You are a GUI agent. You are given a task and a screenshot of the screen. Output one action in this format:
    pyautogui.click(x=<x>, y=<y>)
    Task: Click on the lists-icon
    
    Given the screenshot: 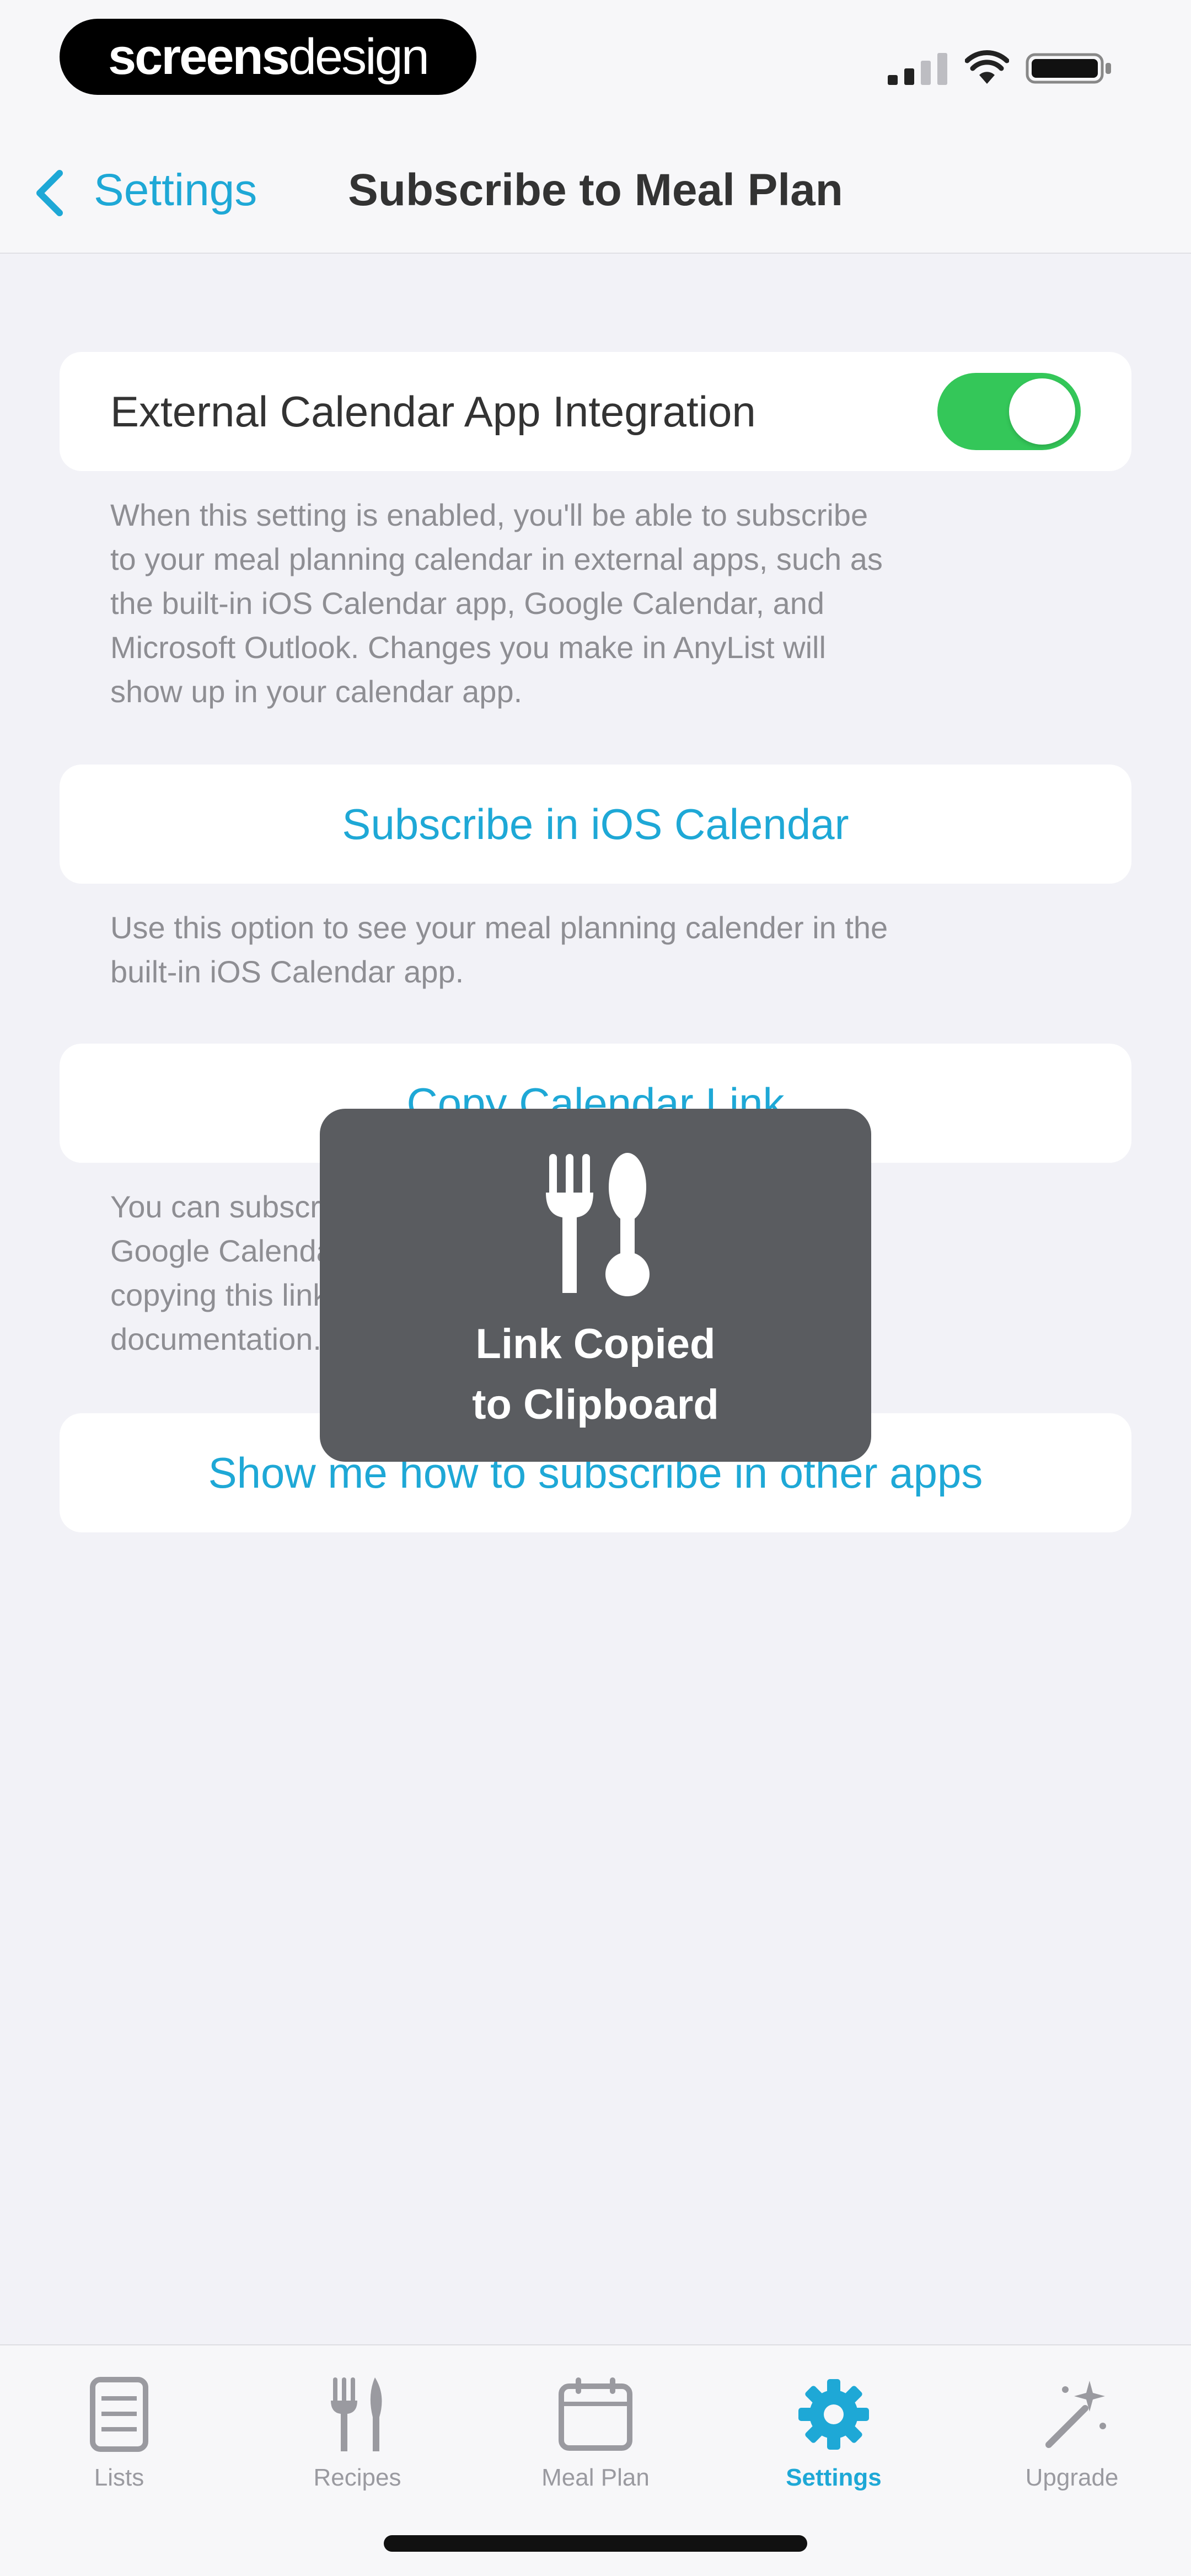 What is the action you would take?
    pyautogui.click(x=119, y=2414)
    